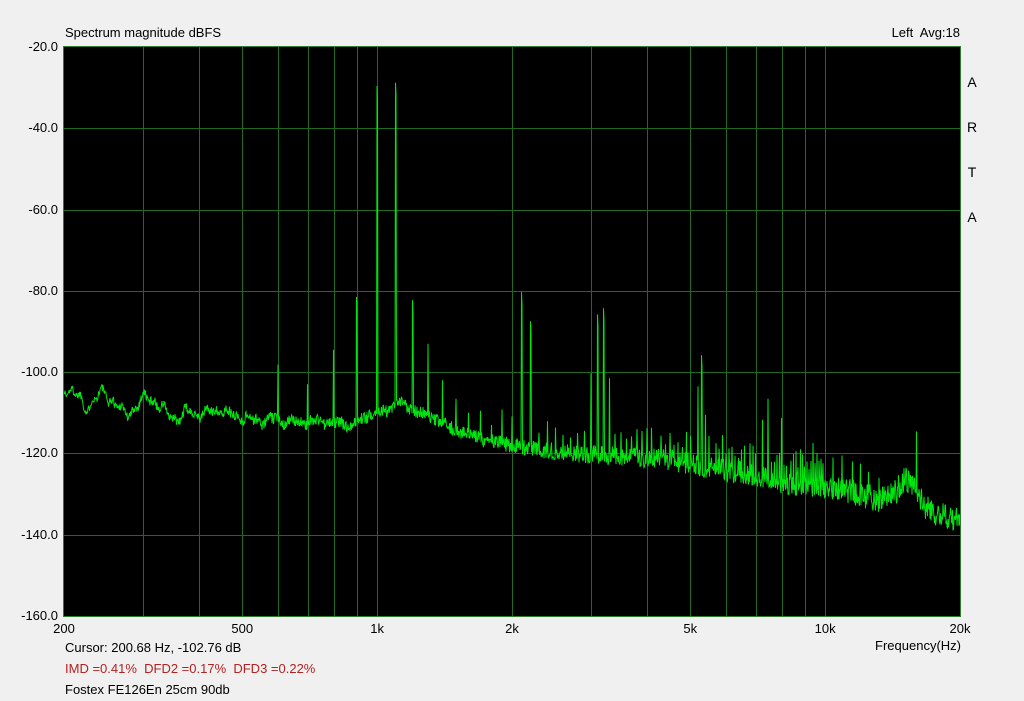 This screenshot has width=1024, height=701. Describe the element at coordinates (43, 290) in the screenshot. I see `y-tick-label: -80.0` at that location.